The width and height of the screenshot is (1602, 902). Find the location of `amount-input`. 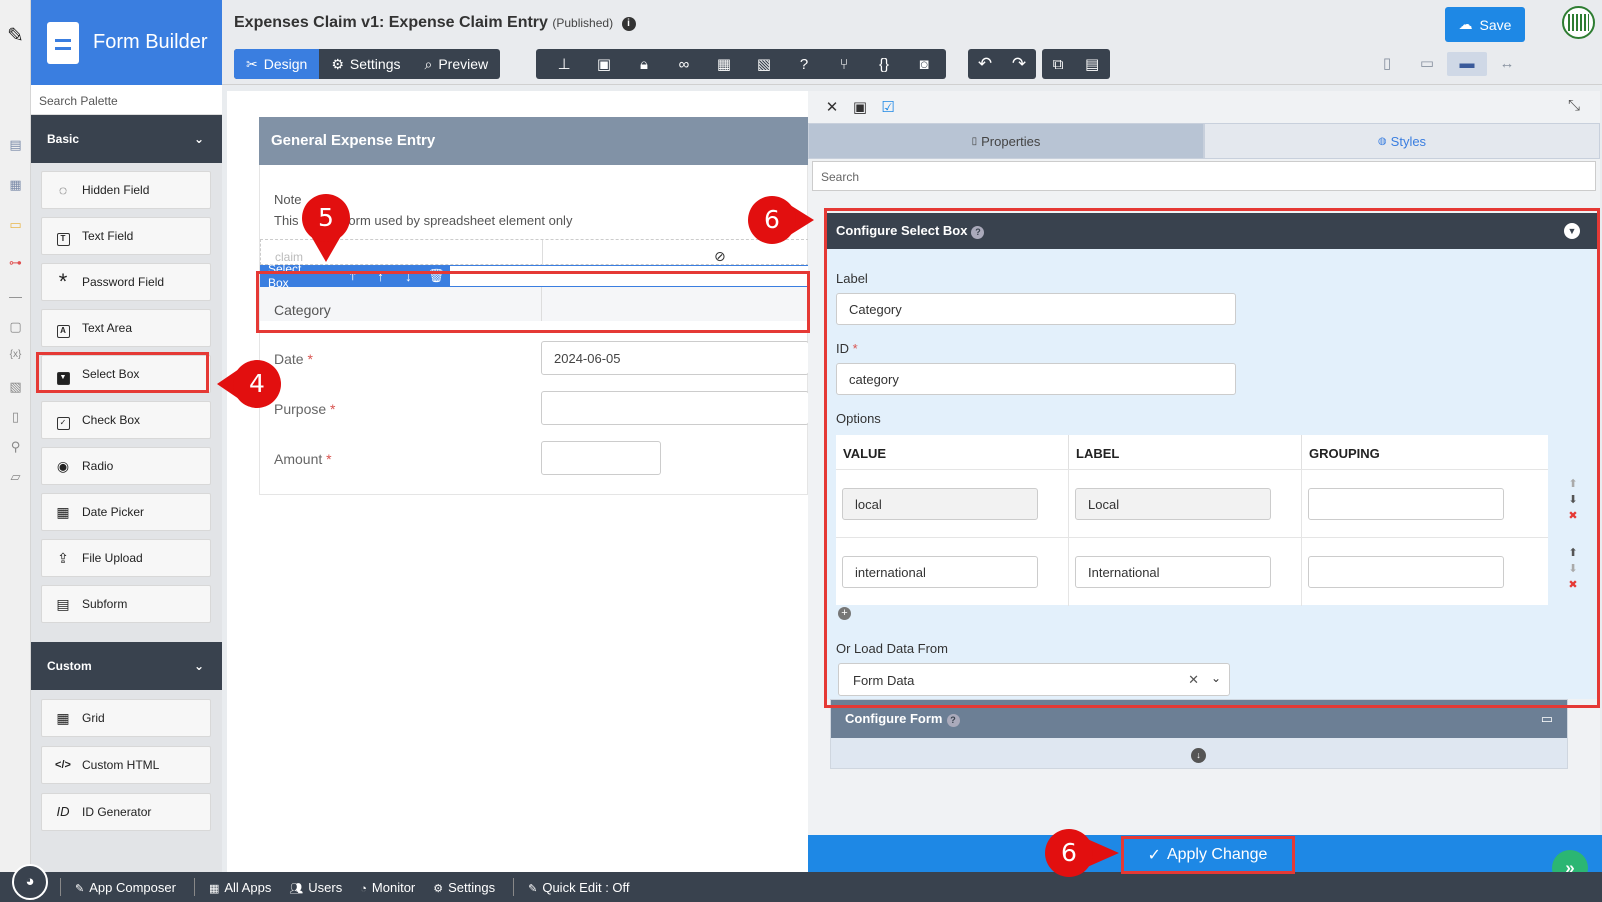

amount-input is located at coordinates (601, 458).